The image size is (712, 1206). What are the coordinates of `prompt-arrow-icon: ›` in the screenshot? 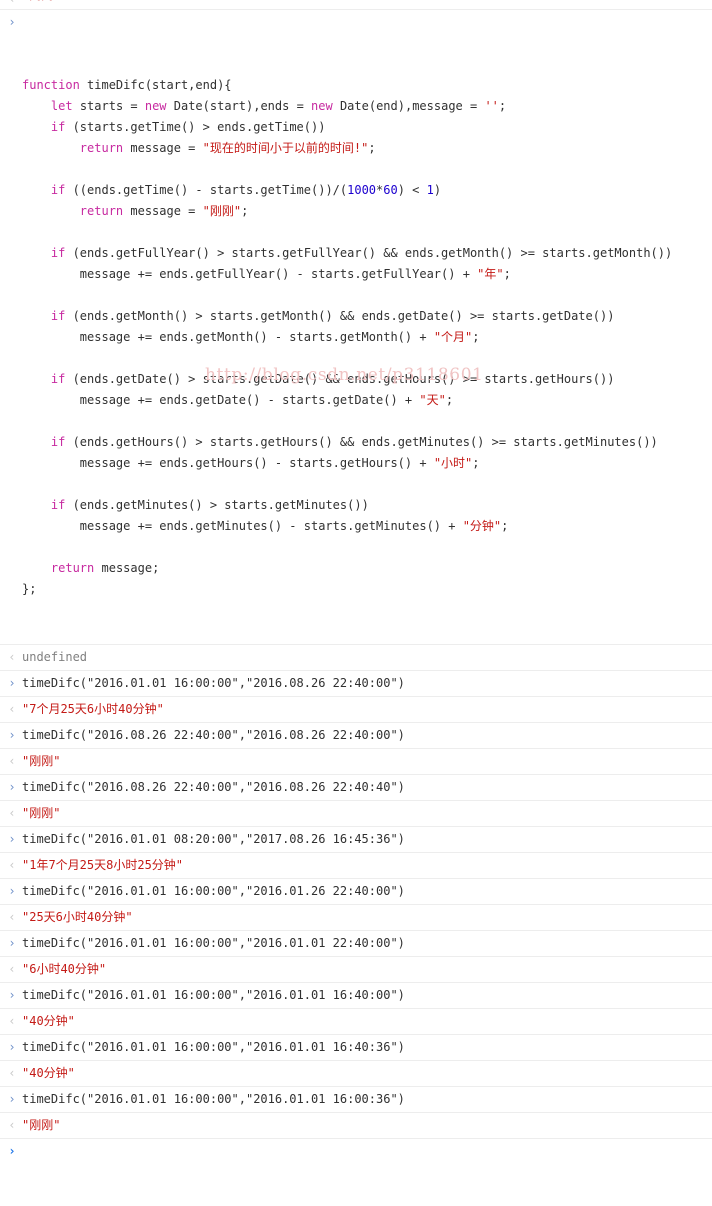 It's located at (12, 1151).